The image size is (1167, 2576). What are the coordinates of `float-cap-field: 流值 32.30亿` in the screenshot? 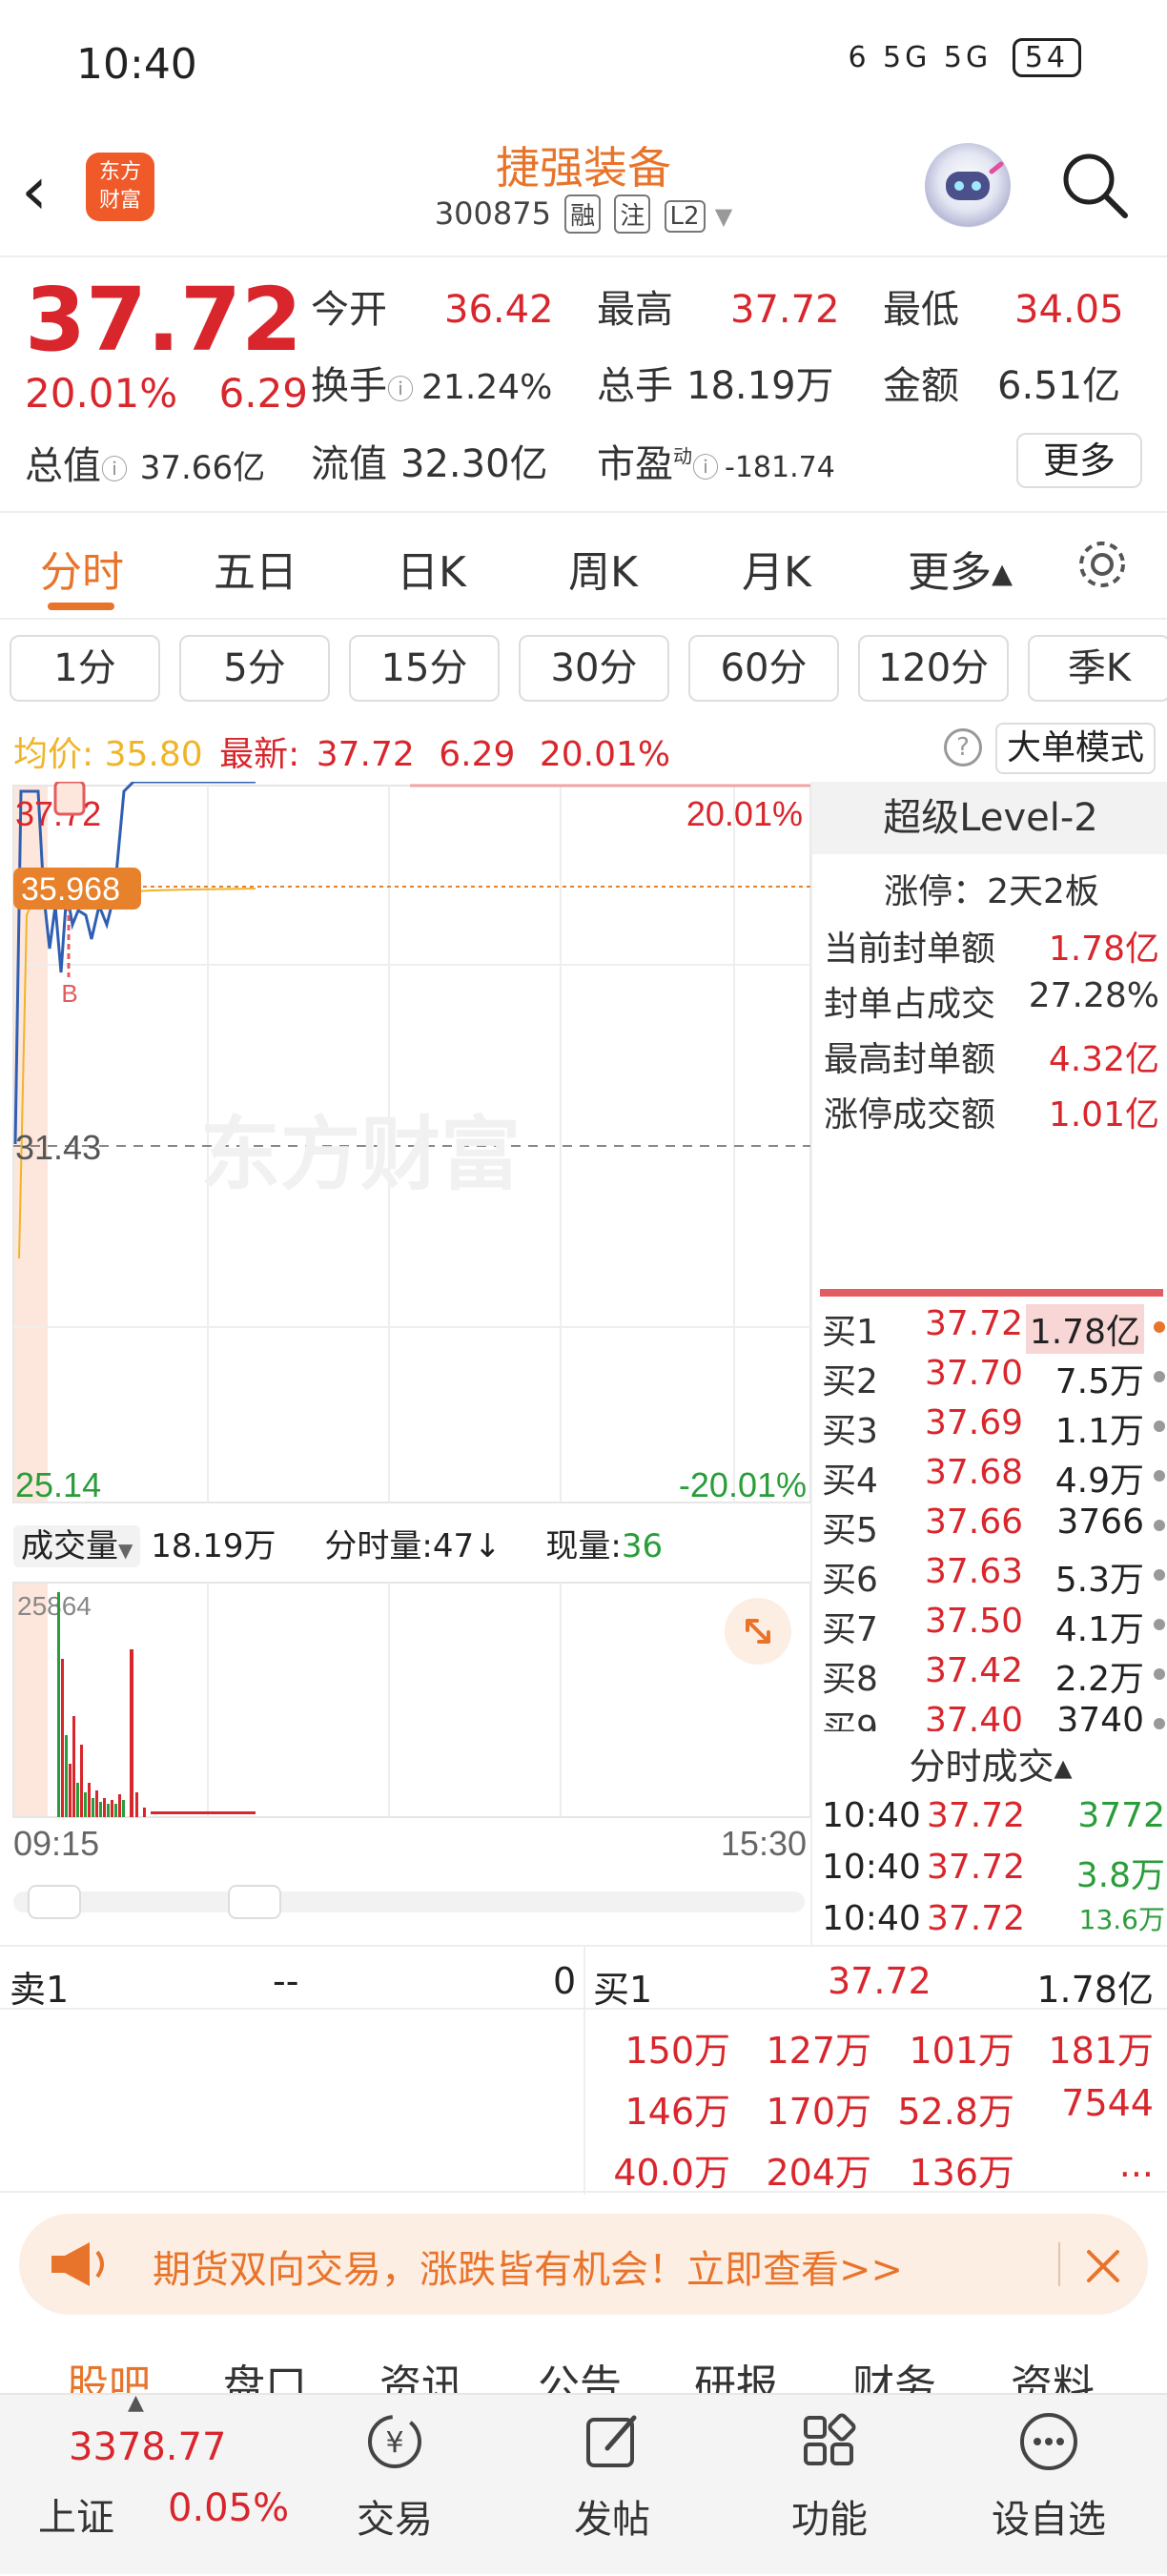 It's located at (429, 460).